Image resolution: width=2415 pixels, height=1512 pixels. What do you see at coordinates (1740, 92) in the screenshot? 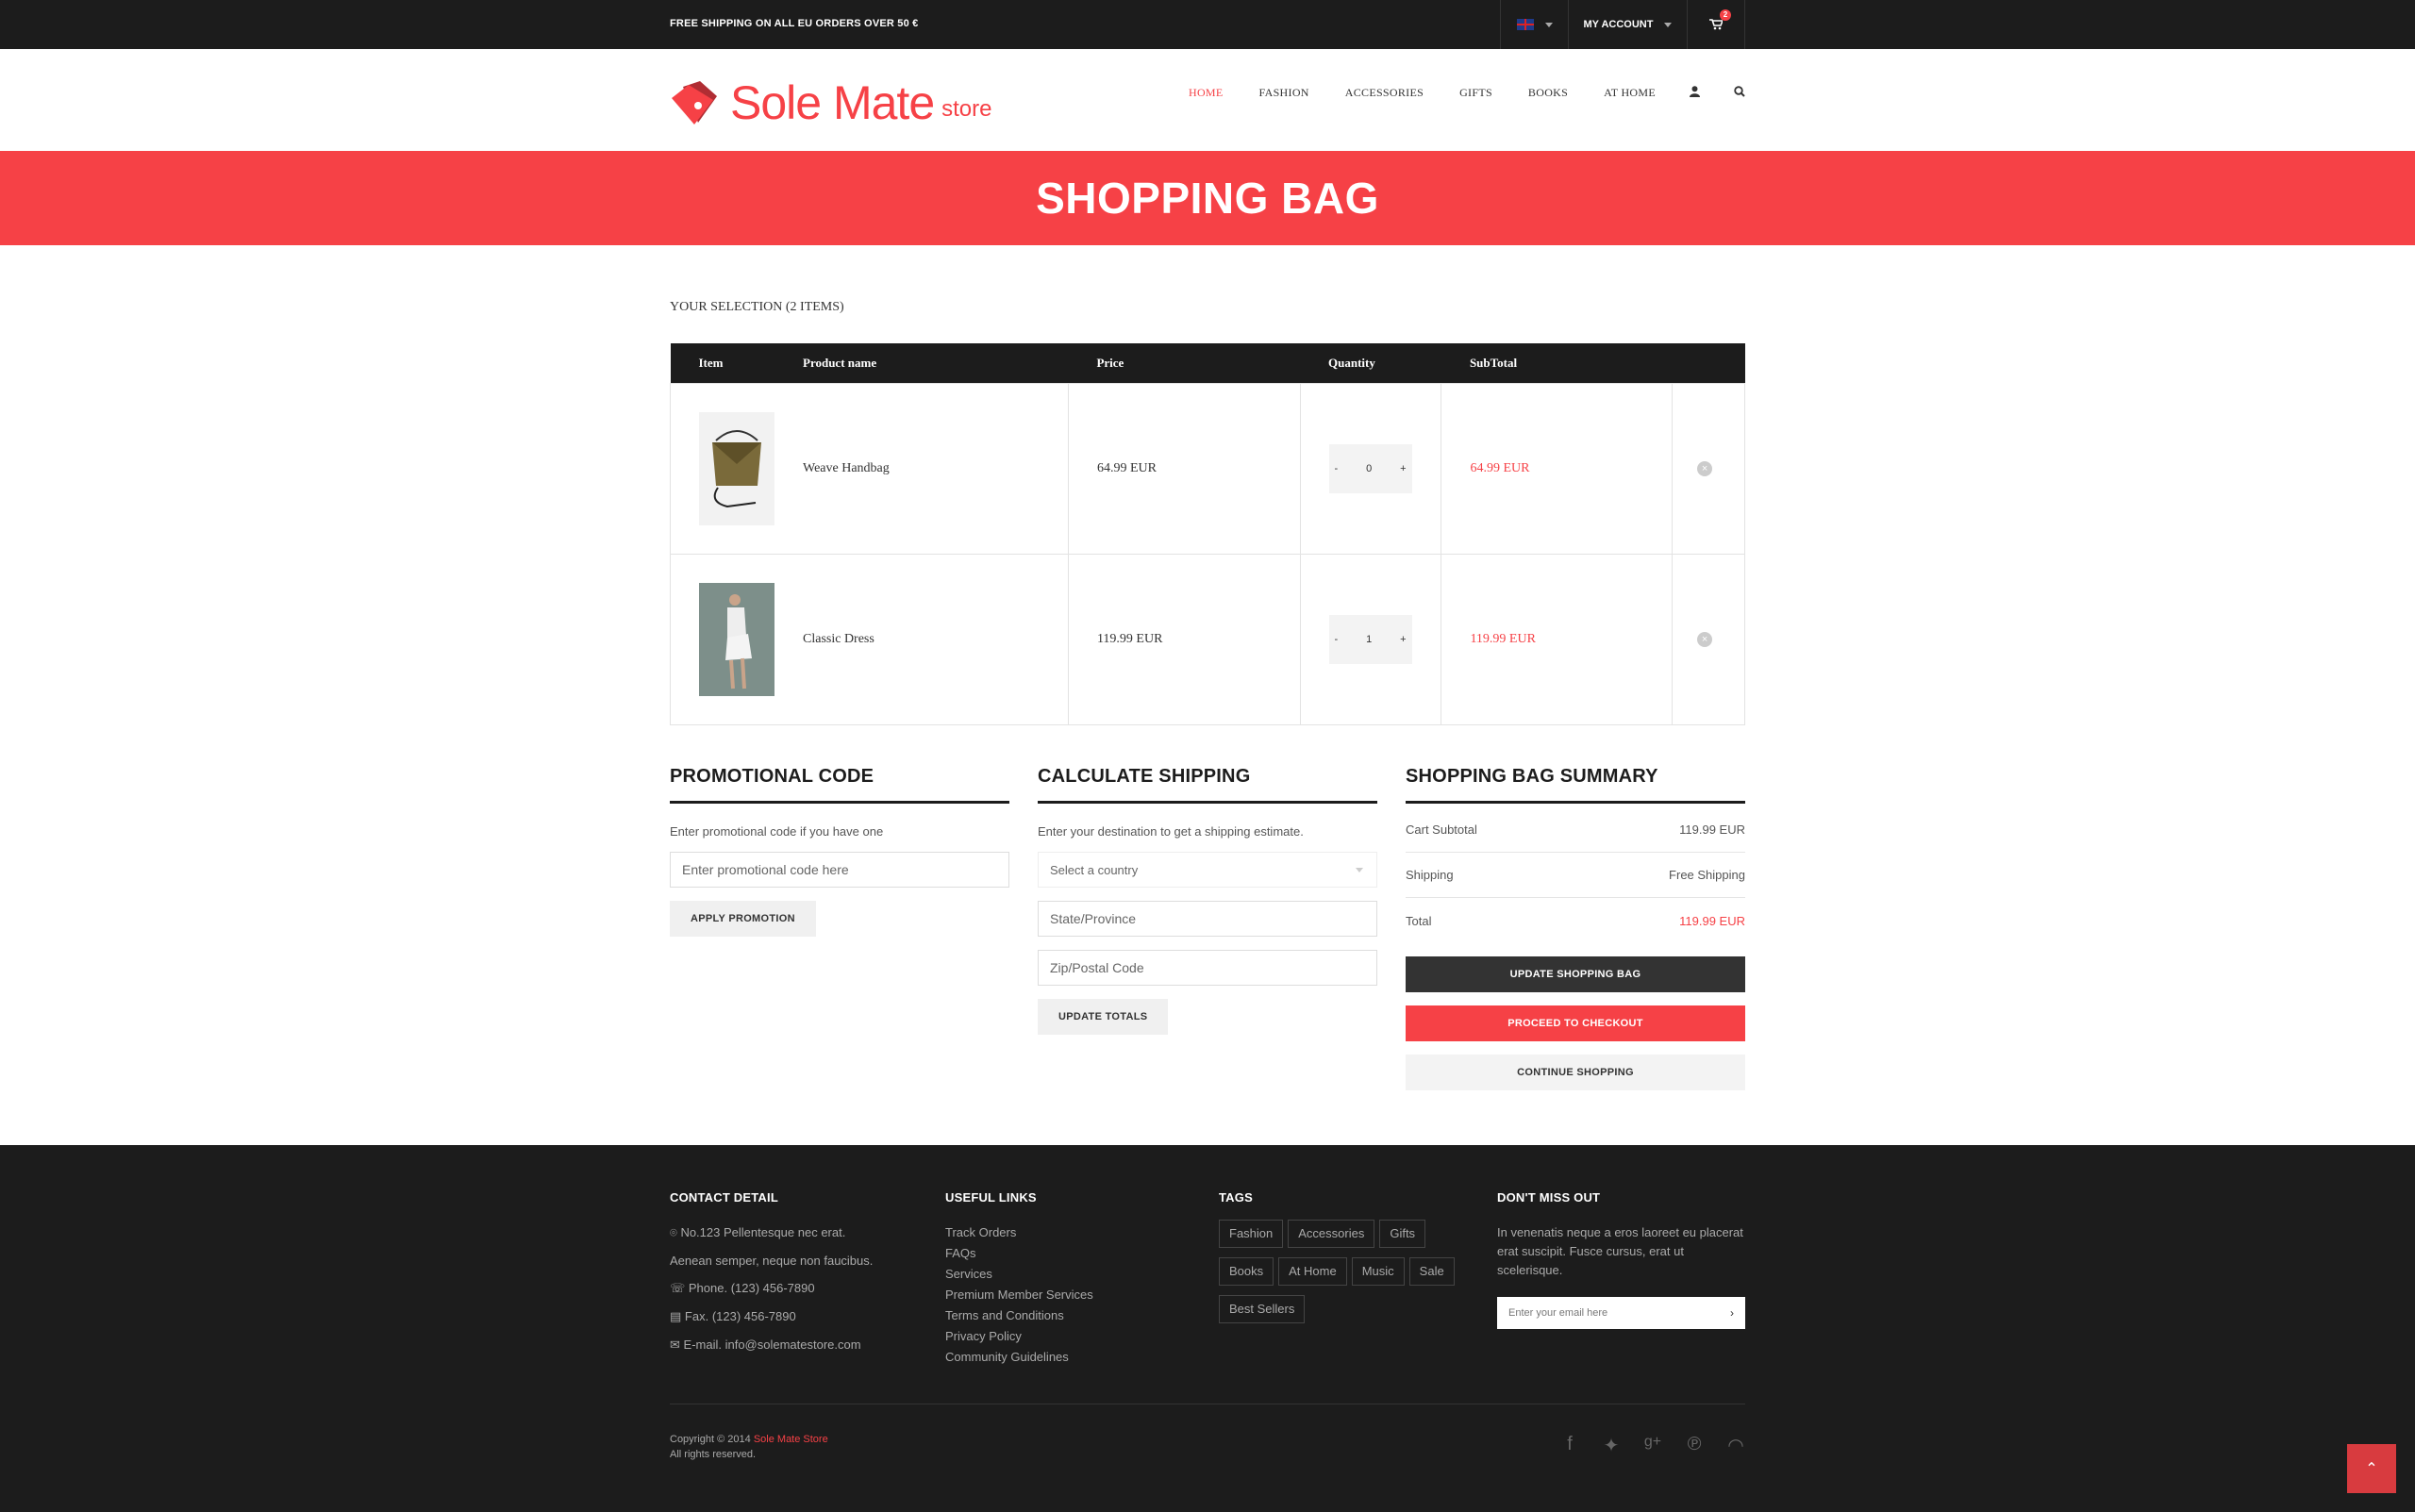
I see `search-icon` at bounding box center [1740, 92].